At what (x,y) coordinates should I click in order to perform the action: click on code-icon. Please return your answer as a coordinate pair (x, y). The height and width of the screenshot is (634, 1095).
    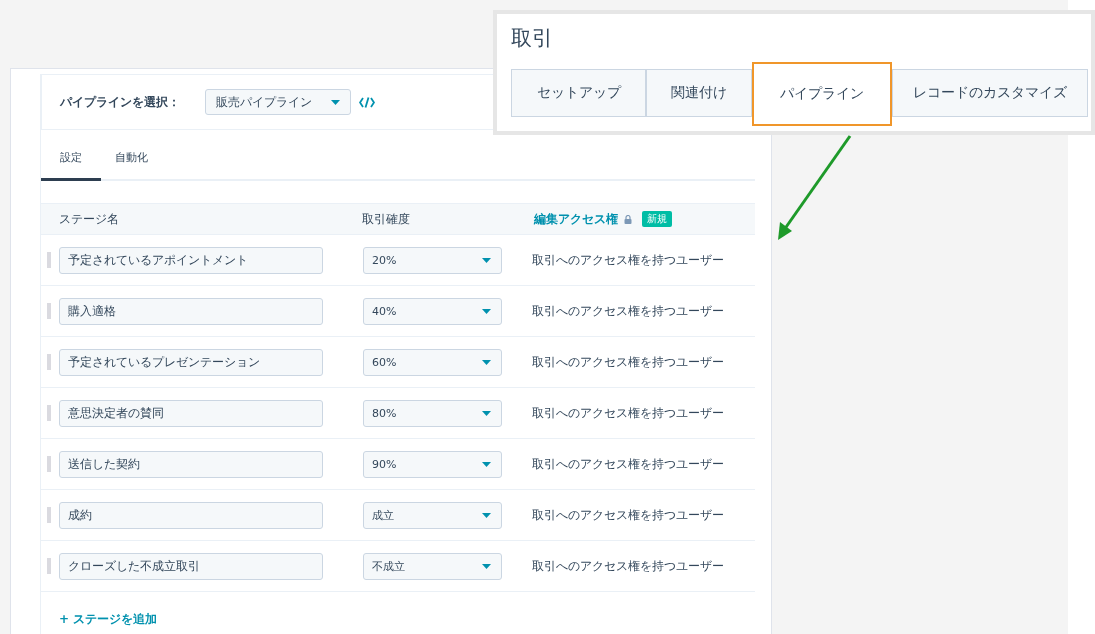
    Looking at the image, I should click on (367, 102).